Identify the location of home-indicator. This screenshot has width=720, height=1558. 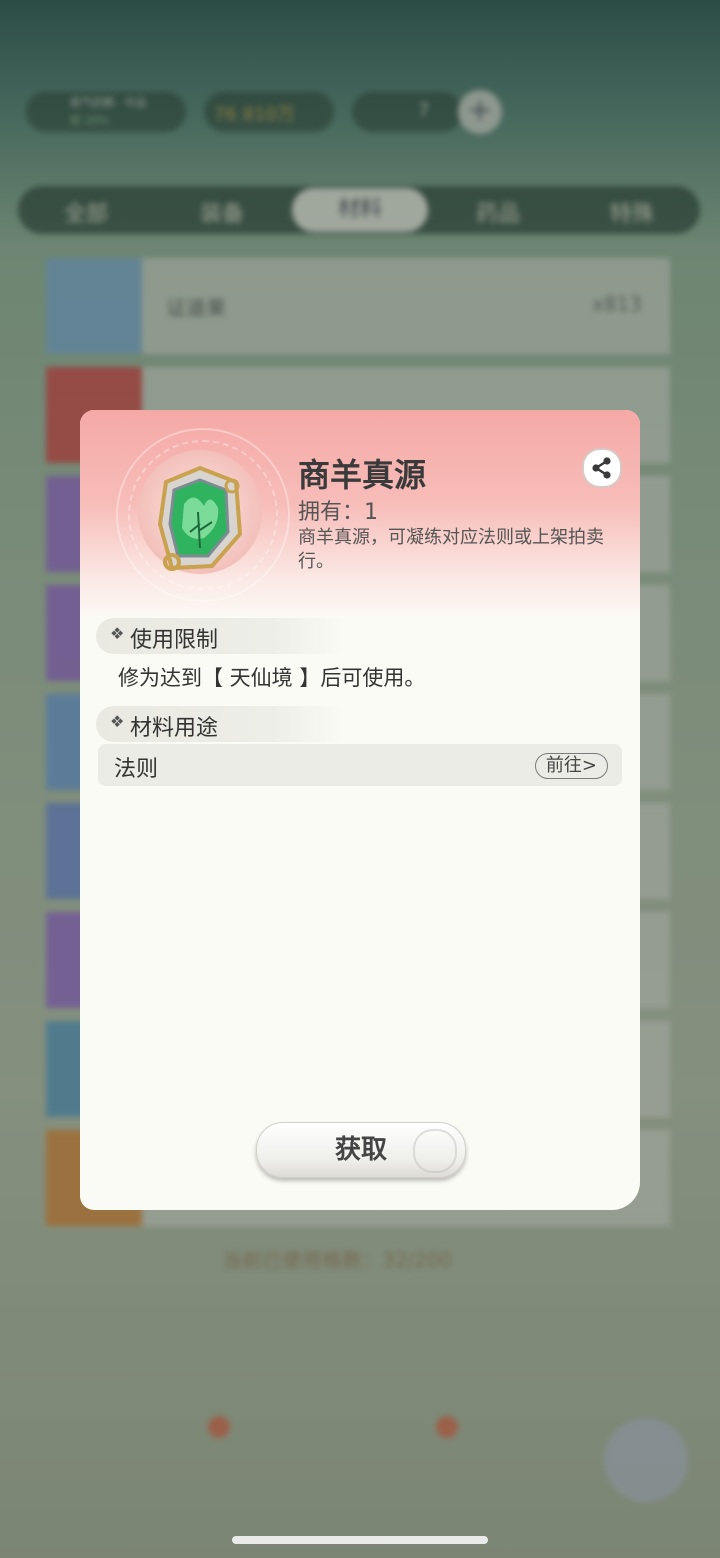
(360, 1540).